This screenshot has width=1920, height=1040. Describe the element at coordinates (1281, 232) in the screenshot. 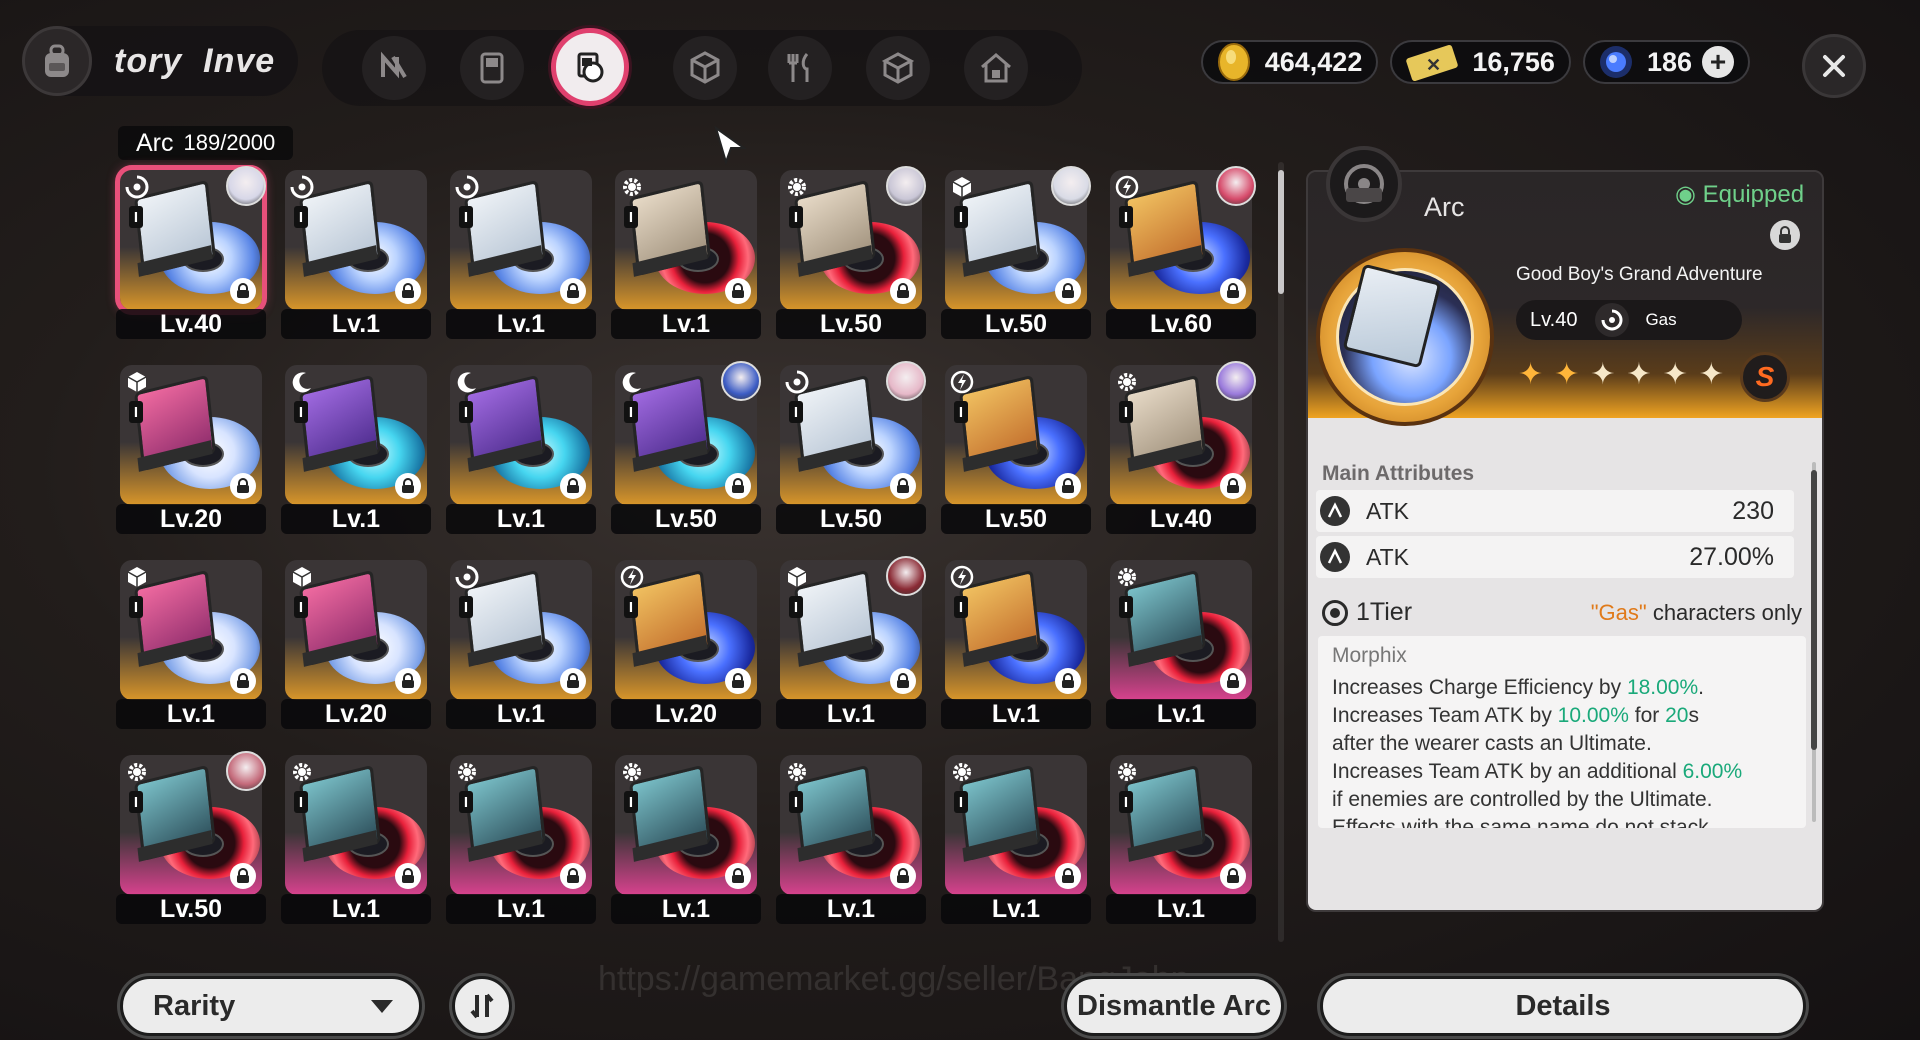

I see `grid-scroll-thumb` at that location.